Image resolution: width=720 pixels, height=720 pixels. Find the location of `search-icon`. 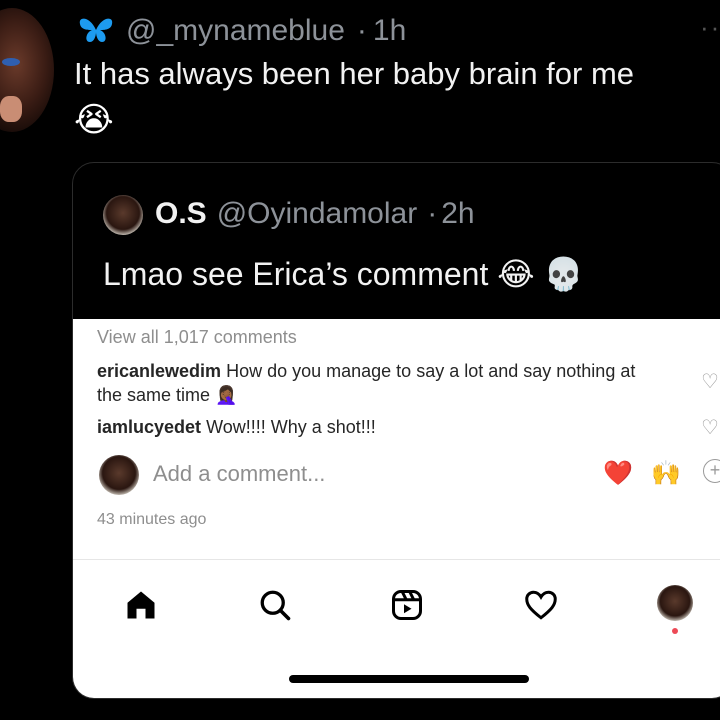

search-icon is located at coordinates (275, 605).